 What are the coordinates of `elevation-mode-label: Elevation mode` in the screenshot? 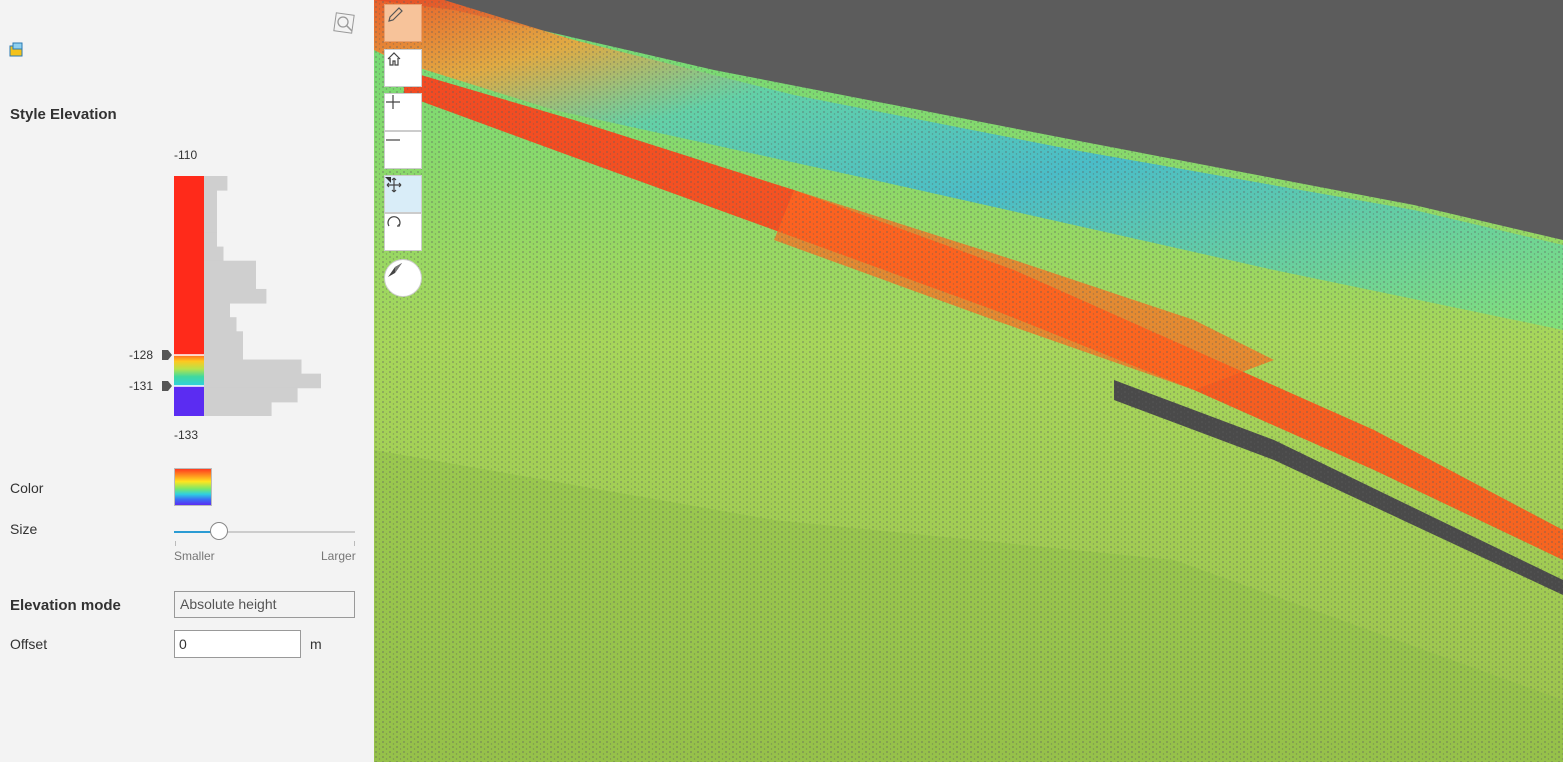 It's located at (65, 605).